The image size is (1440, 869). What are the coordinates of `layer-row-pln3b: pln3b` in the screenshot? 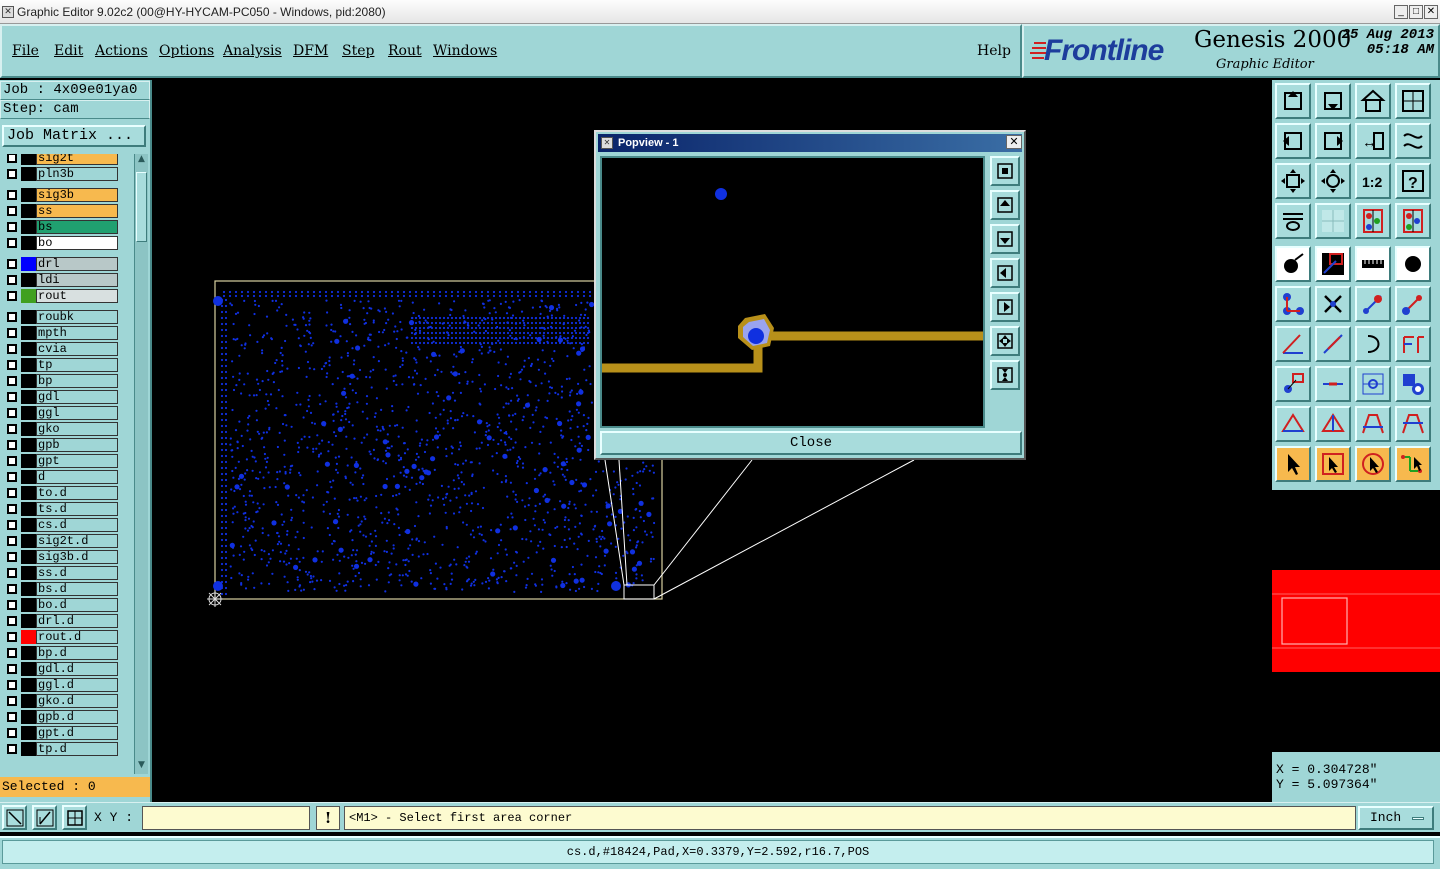 It's located at (60, 174).